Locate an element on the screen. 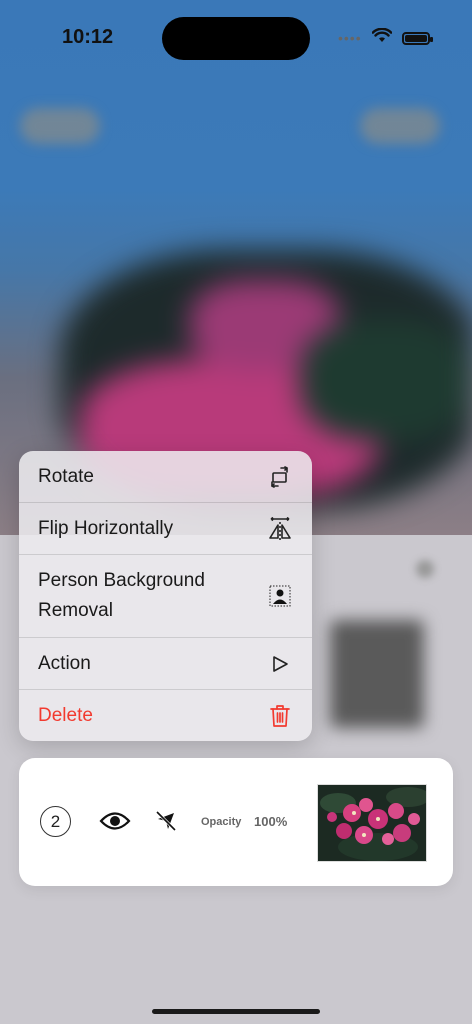  menu-item-rotate: Rotate is located at coordinates (165, 477).